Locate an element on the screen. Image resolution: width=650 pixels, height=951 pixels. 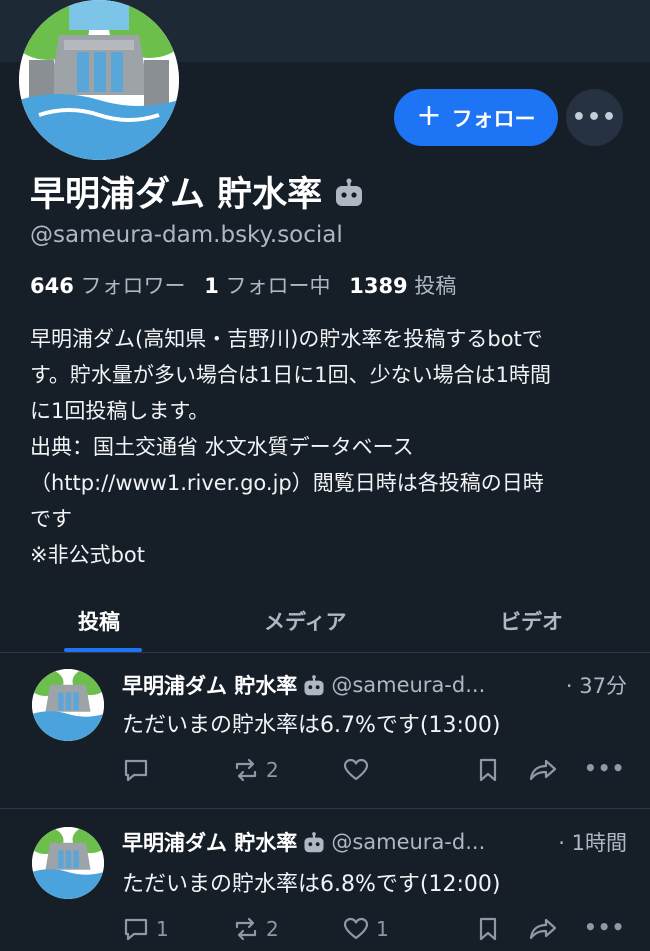
reply-button is located at coordinates (139, 770).